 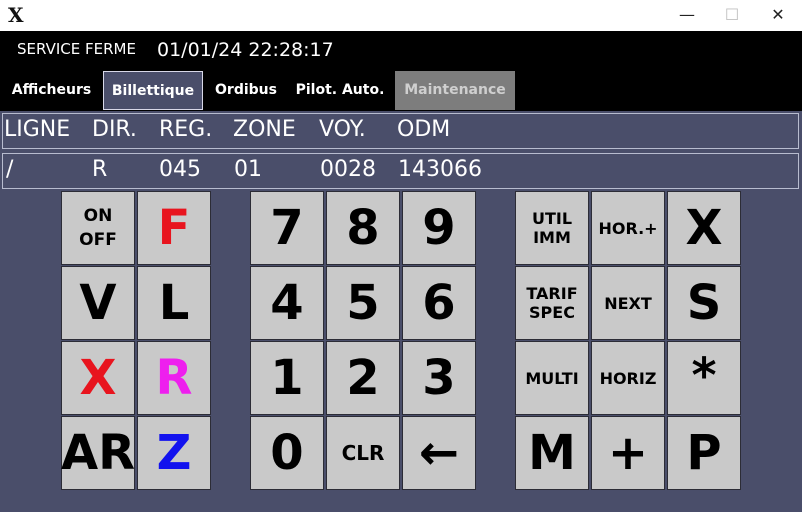 I want to click on x-red-key: X, so click(x=98, y=378).